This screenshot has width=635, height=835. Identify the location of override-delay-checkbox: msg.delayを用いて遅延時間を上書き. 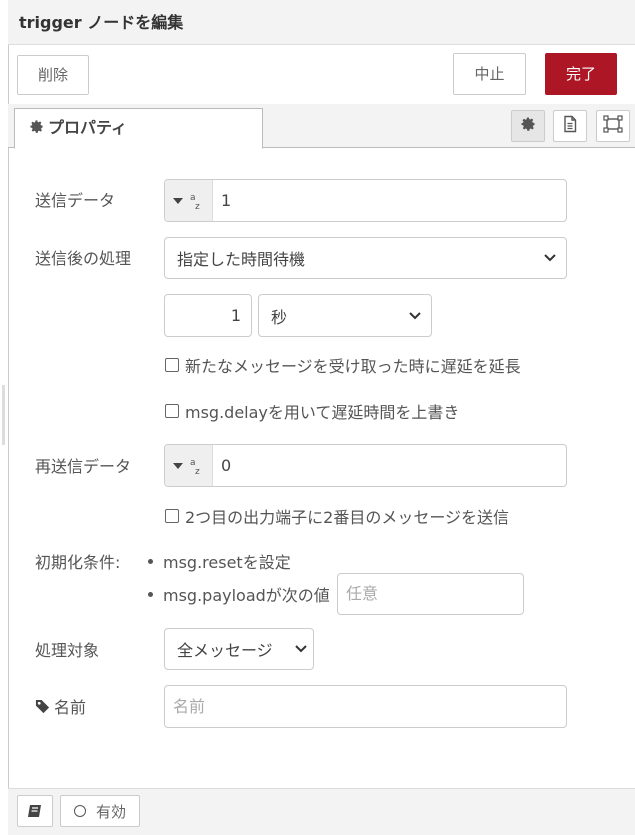
(312, 411).